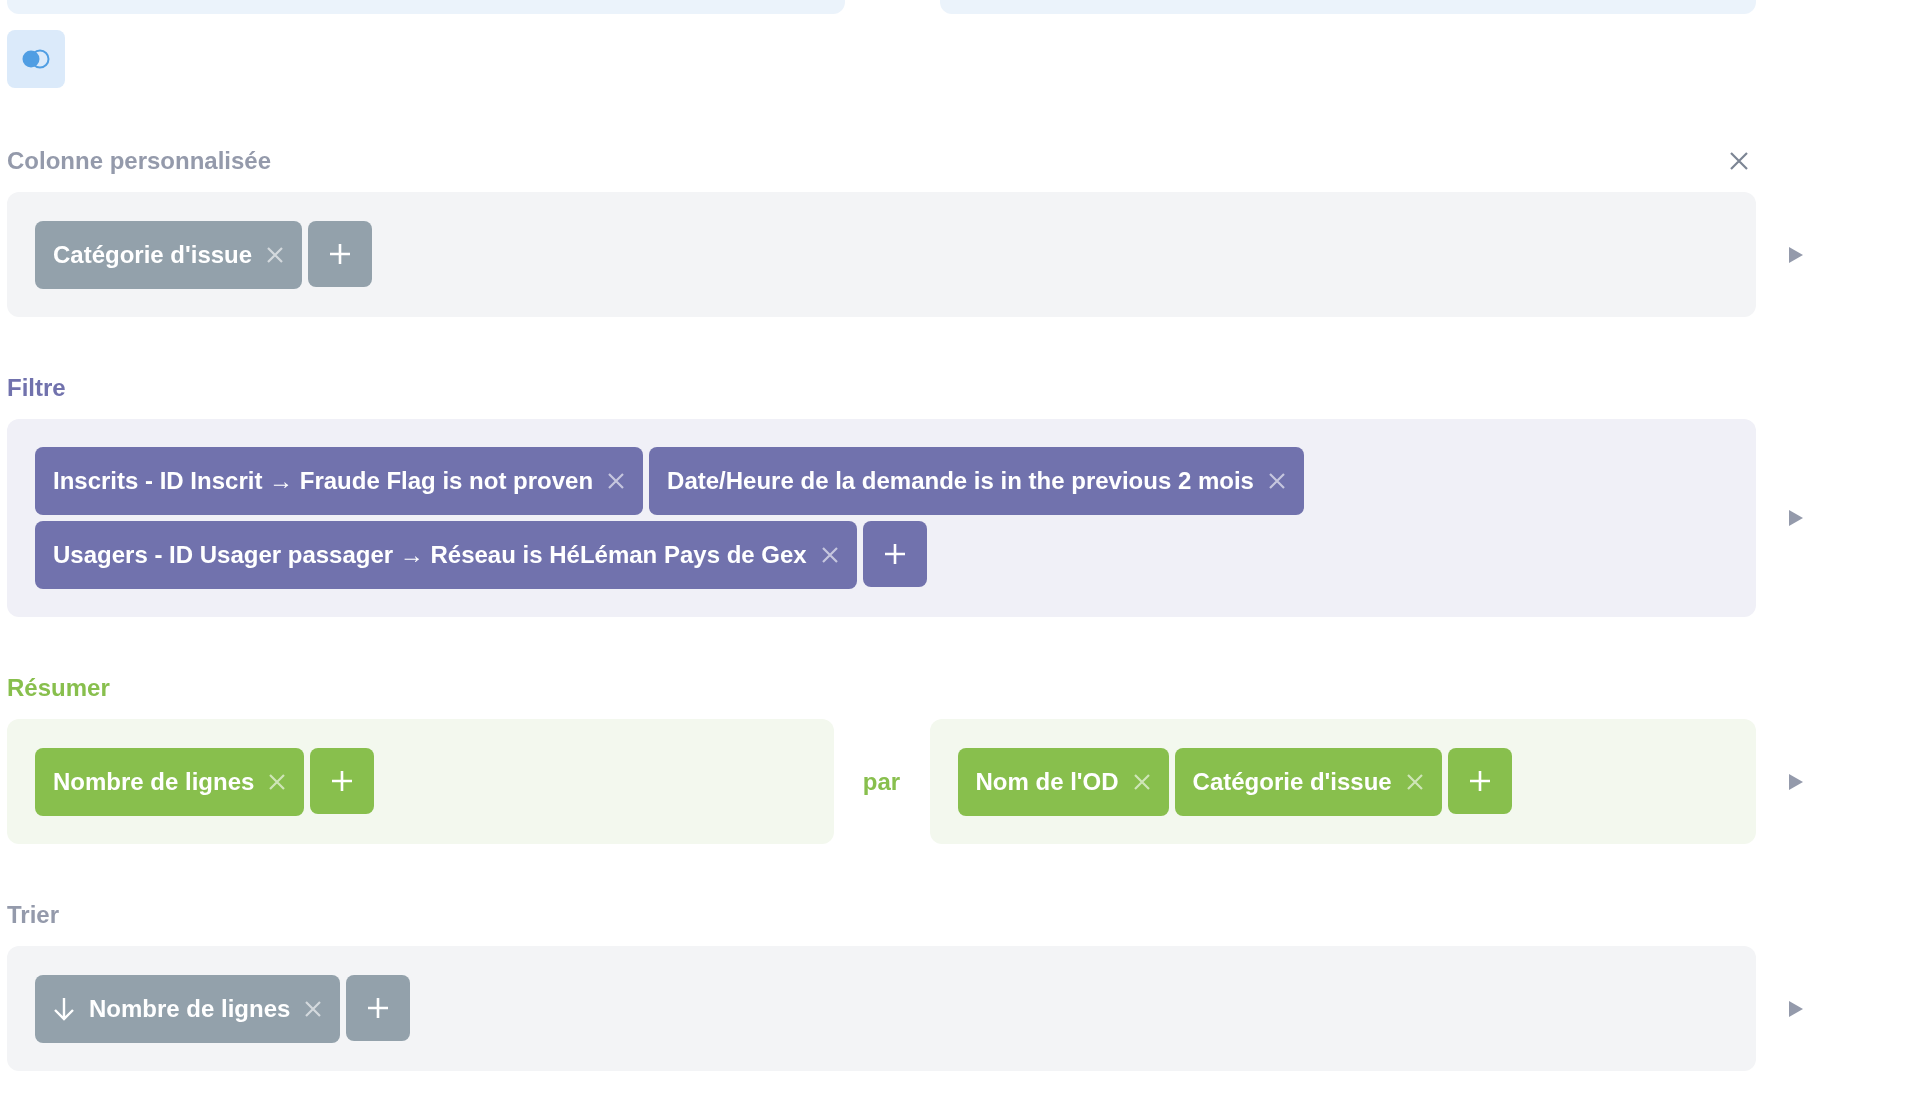  I want to click on join-button, so click(36, 59).